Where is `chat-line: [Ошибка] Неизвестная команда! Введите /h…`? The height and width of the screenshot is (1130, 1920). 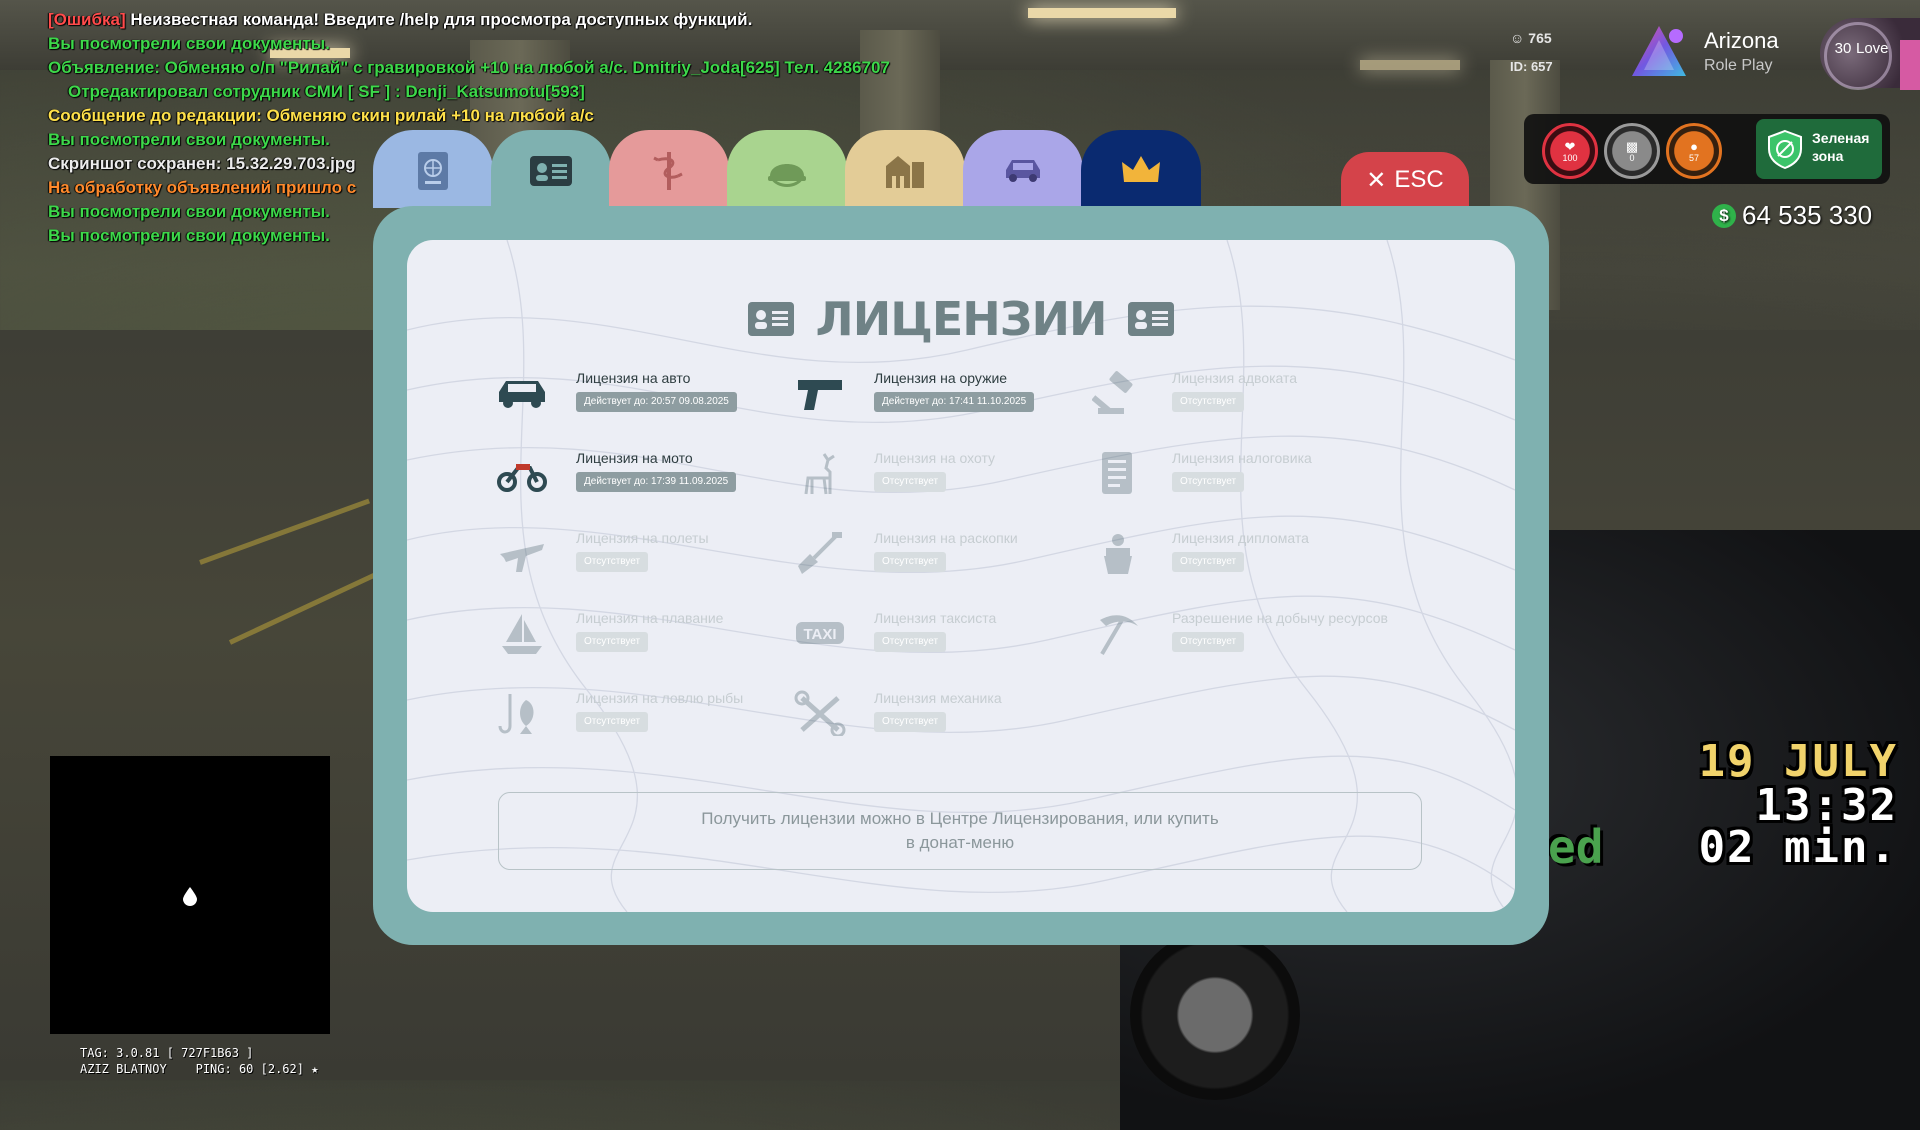 chat-line: [Ошибка] Неизвестная команда! Введите /h… is located at coordinates (400, 19).